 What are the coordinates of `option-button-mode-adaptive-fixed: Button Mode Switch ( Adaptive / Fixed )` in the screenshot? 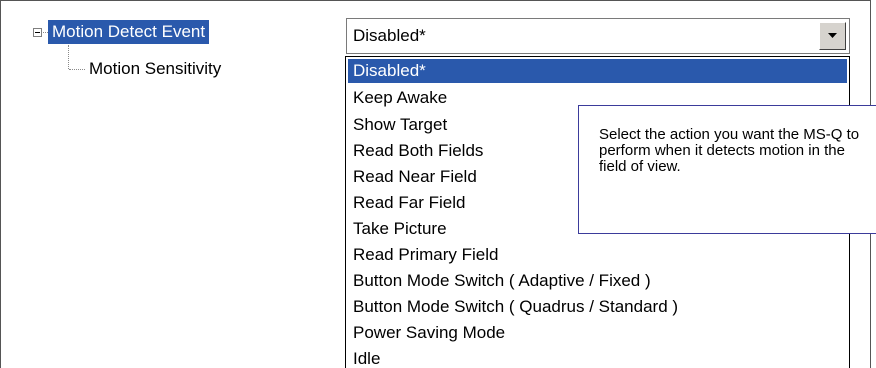 It's located at (597, 281).